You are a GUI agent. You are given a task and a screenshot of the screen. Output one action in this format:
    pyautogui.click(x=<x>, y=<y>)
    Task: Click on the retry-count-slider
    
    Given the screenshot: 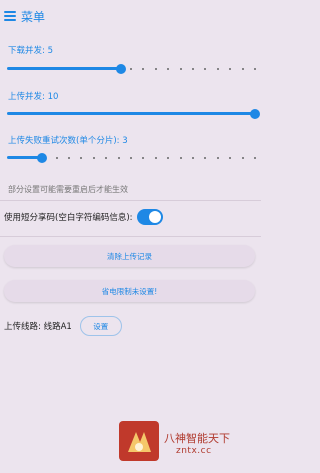 What is the action you would take?
    pyautogui.click(x=131, y=158)
    